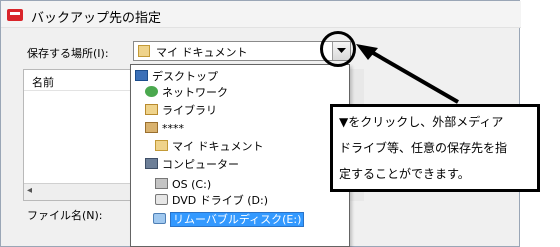 This screenshot has width=560, height=247. What do you see at coordinates (408, 74) in the screenshot?
I see `callout-arrow-icon` at bounding box center [408, 74].